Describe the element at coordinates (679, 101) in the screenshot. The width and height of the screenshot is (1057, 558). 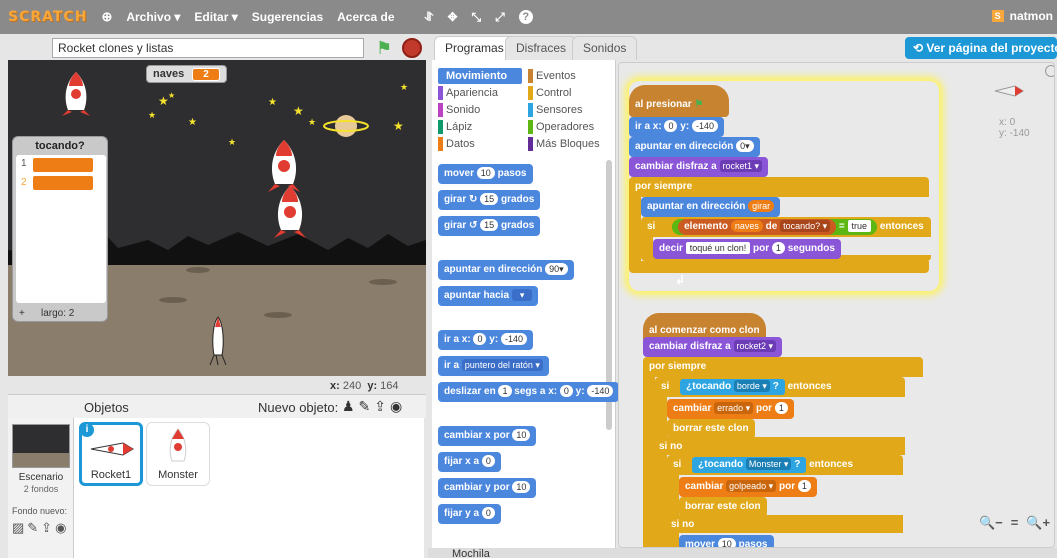
I see `block-al-presionar: al presionar ⚑` at that location.